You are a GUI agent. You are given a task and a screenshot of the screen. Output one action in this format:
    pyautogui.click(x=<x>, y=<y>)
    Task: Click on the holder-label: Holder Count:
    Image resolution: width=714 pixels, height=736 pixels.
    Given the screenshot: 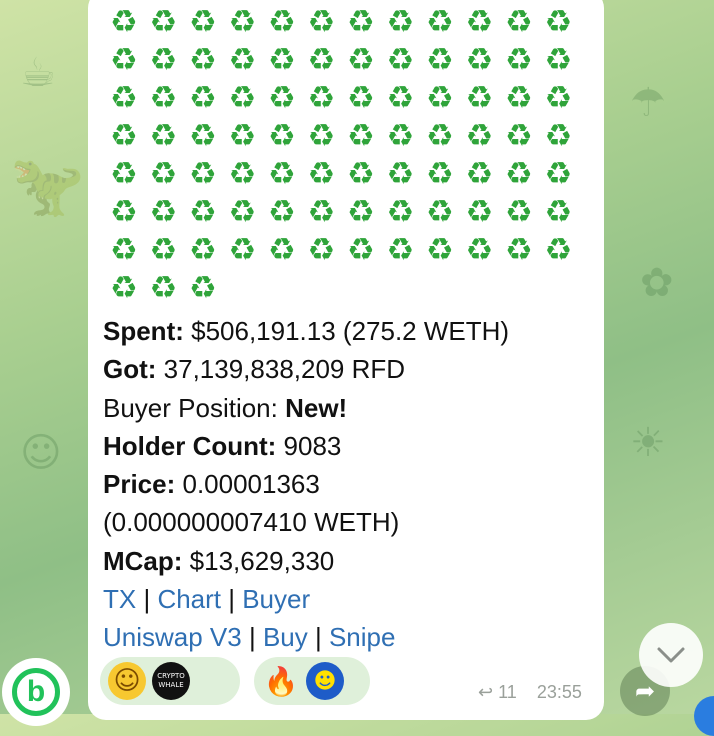 What is the action you would take?
    pyautogui.click(x=190, y=445)
    